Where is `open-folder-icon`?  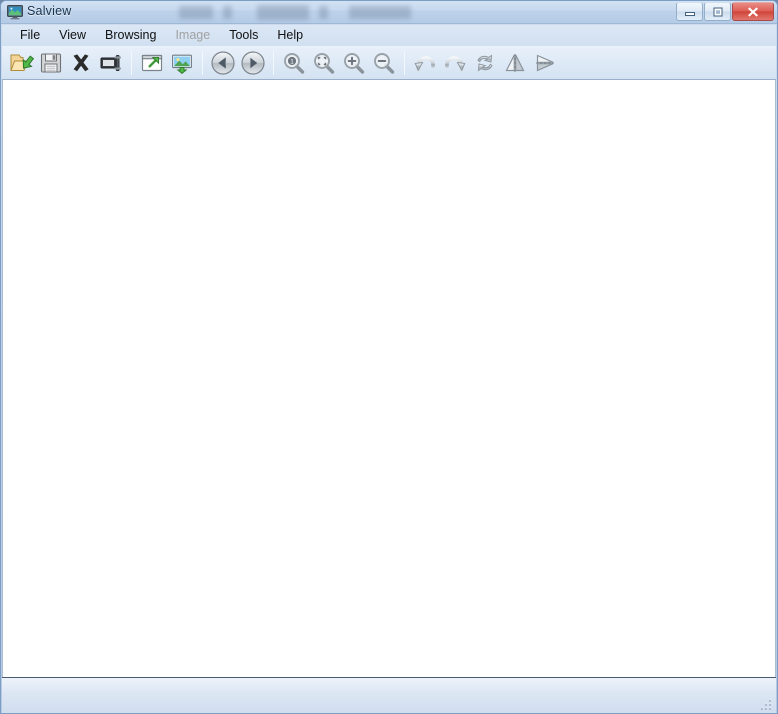 open-folder-icon is located at coordinates (22, 62).